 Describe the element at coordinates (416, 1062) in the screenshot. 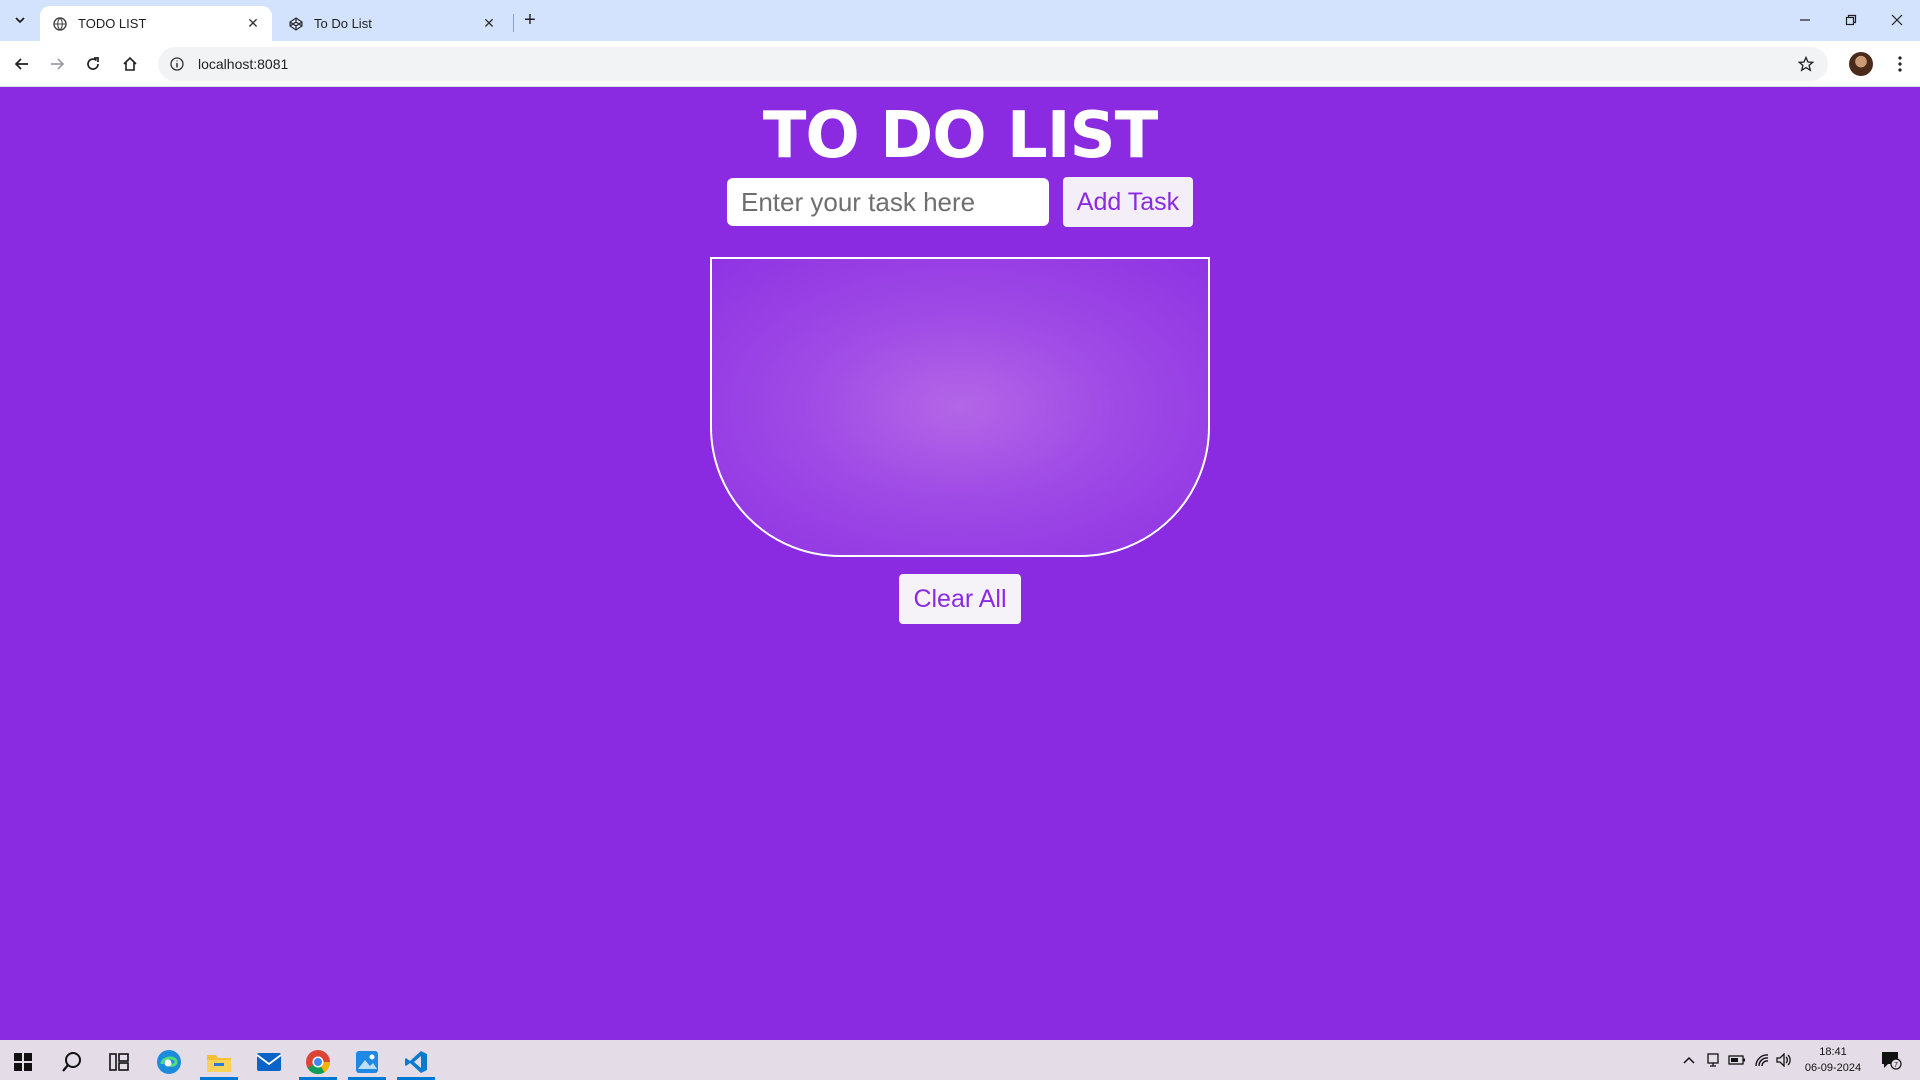

I see `vscode-icon` at that location.